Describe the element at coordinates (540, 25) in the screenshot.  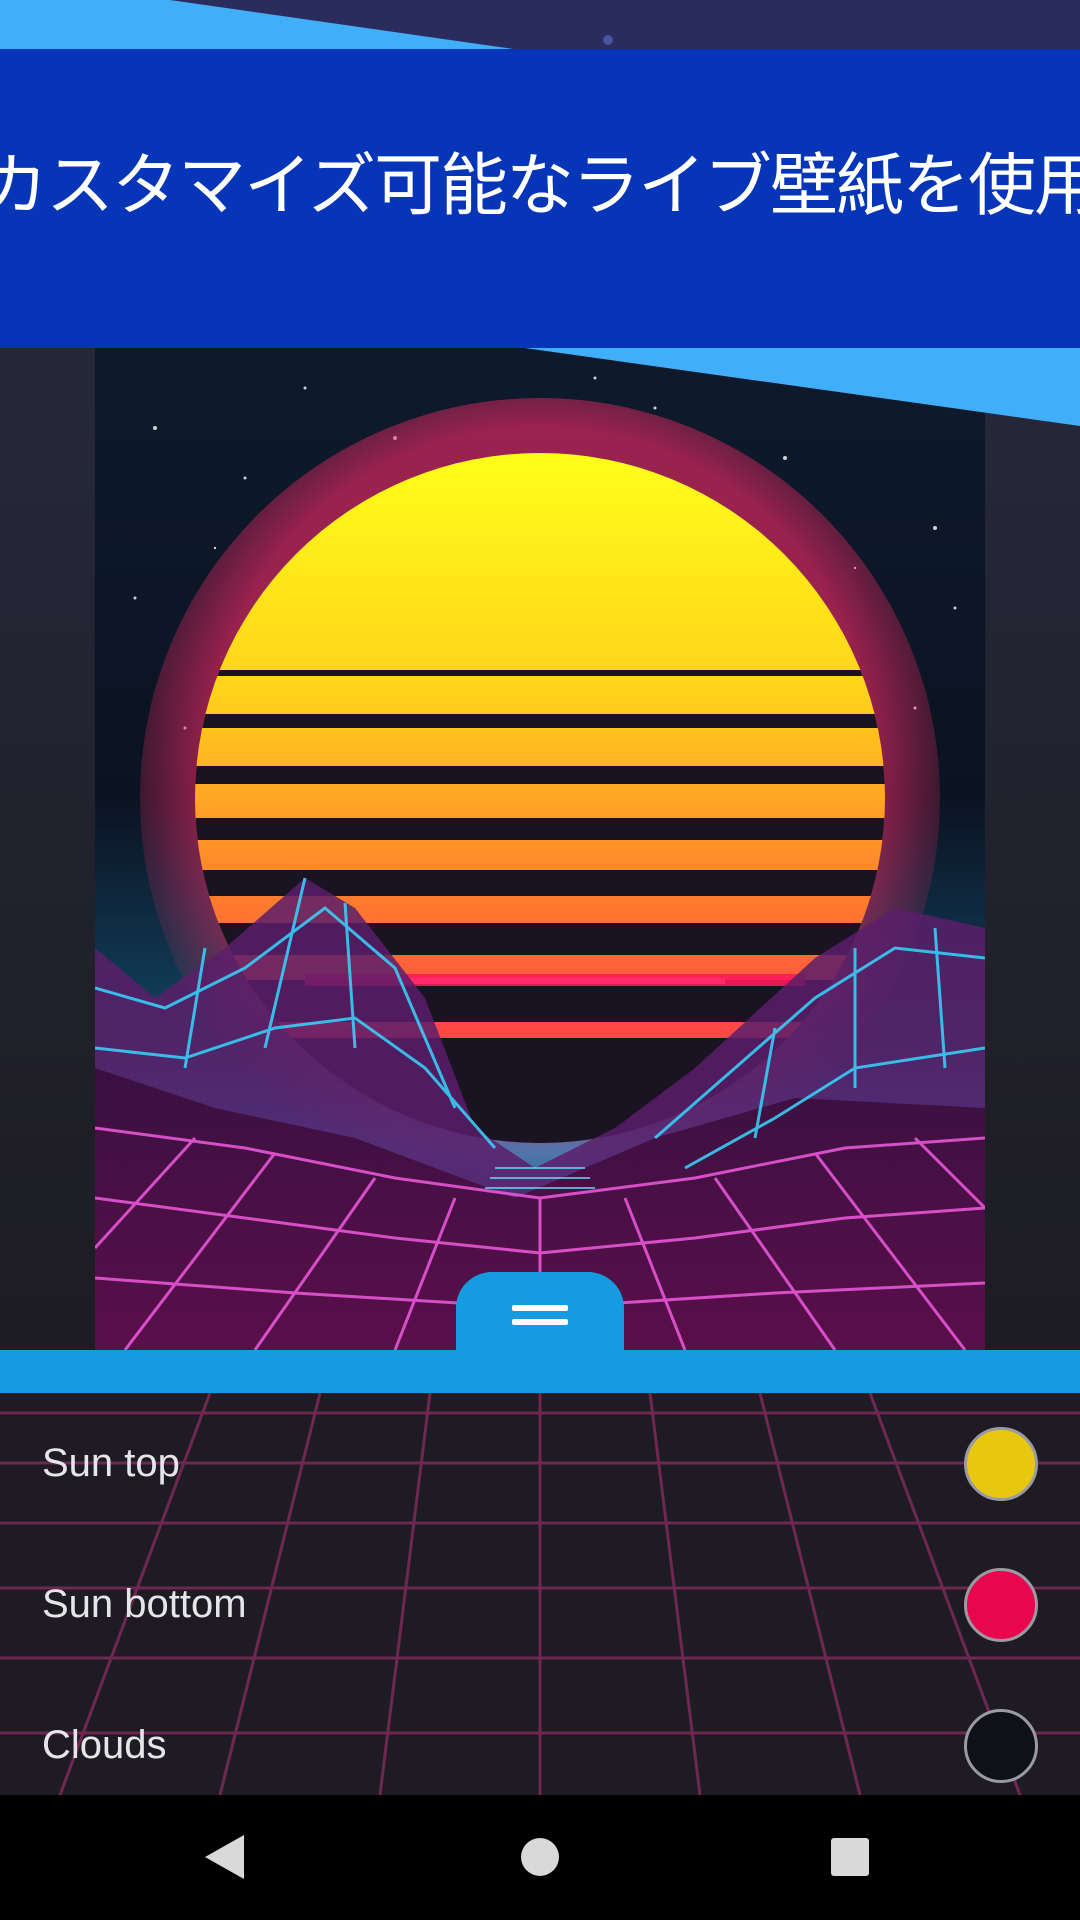
I see `top-decoration` at that location.